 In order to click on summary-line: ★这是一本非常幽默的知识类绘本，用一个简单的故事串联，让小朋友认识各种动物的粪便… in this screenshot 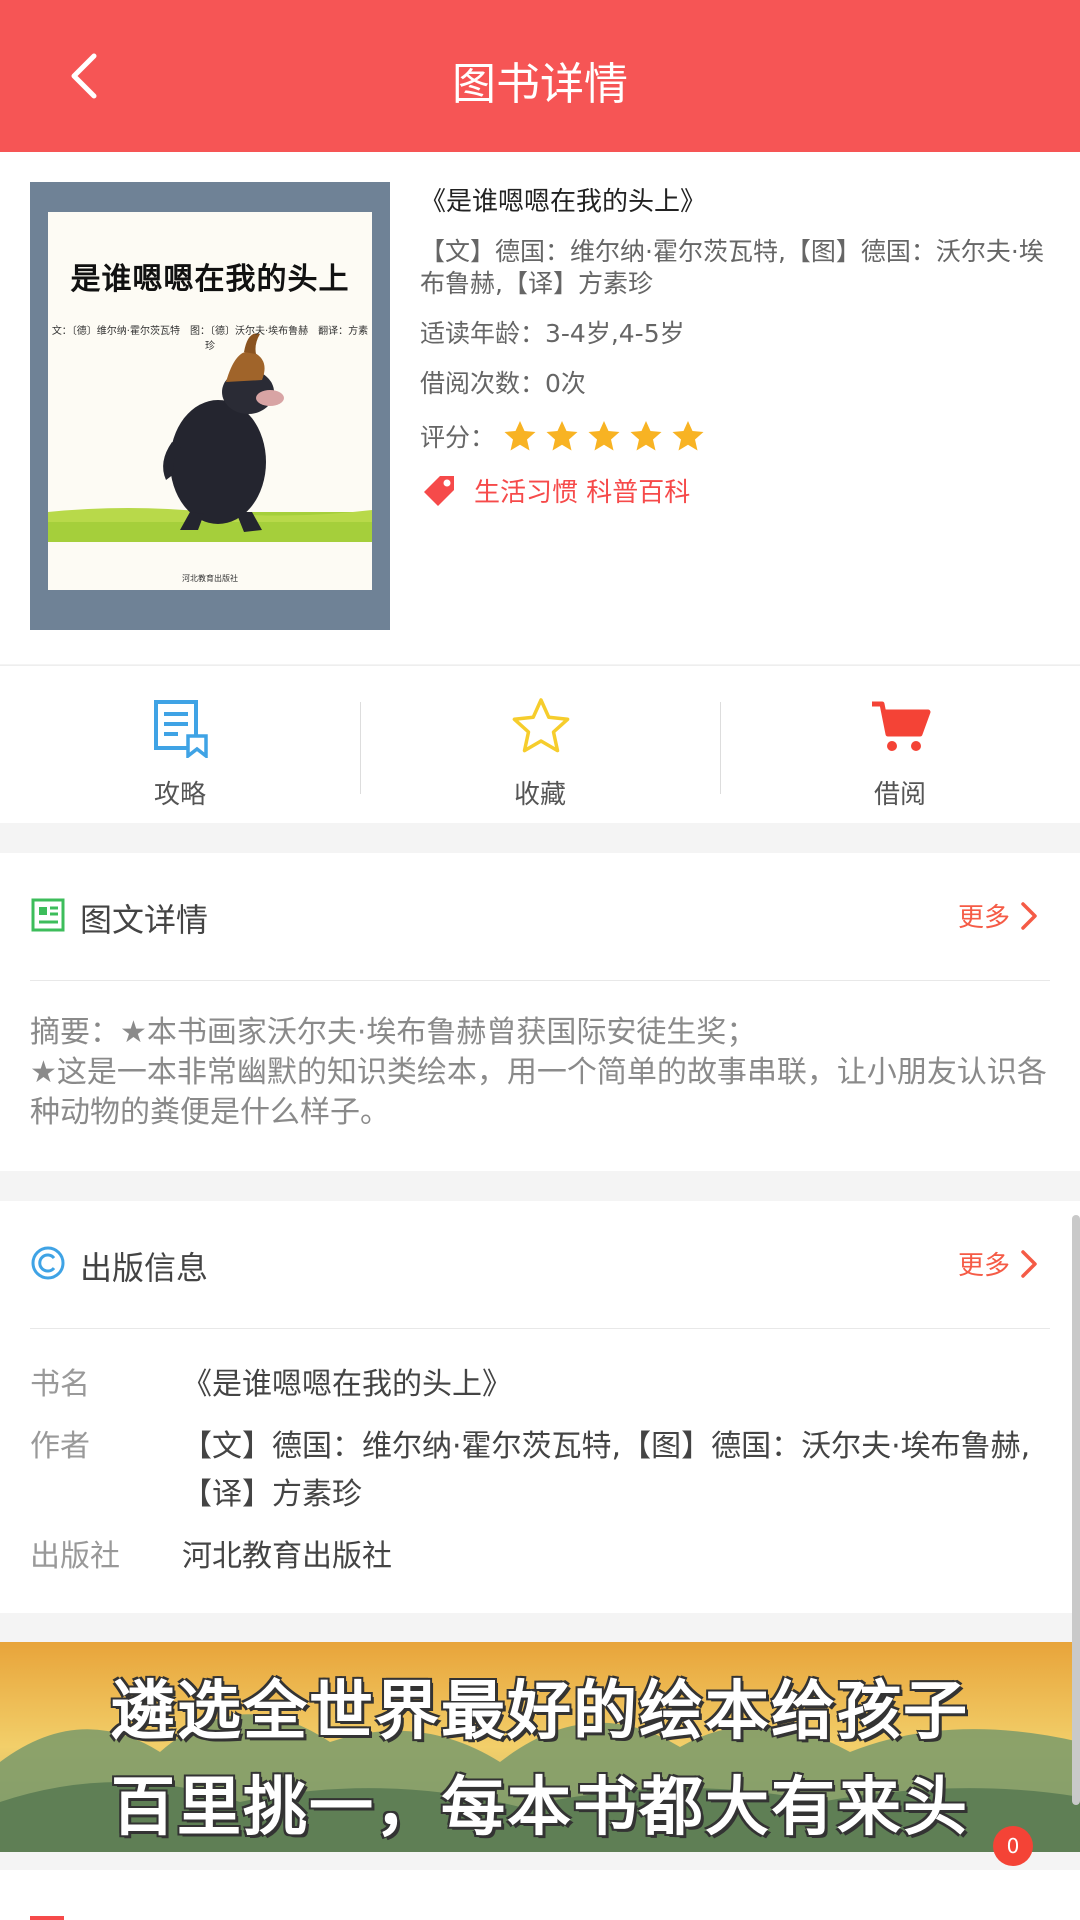, I will do `click(538, 1092)`.